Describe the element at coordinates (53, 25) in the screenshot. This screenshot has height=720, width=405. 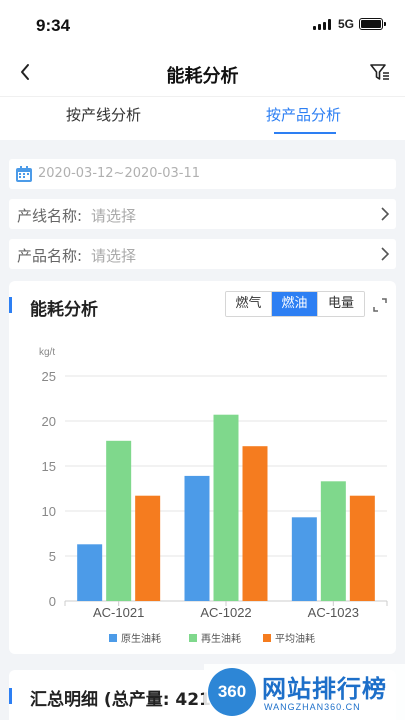
I see `status-time: 9:34` at that location.